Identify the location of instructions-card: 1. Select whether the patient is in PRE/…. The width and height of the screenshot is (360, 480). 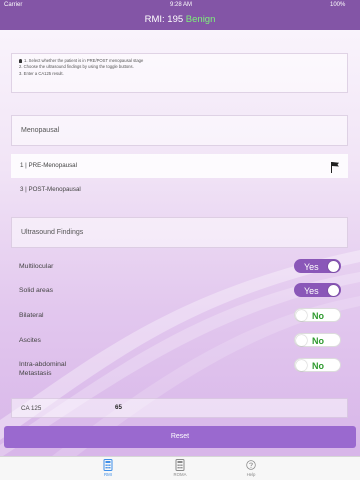
(179, 73).